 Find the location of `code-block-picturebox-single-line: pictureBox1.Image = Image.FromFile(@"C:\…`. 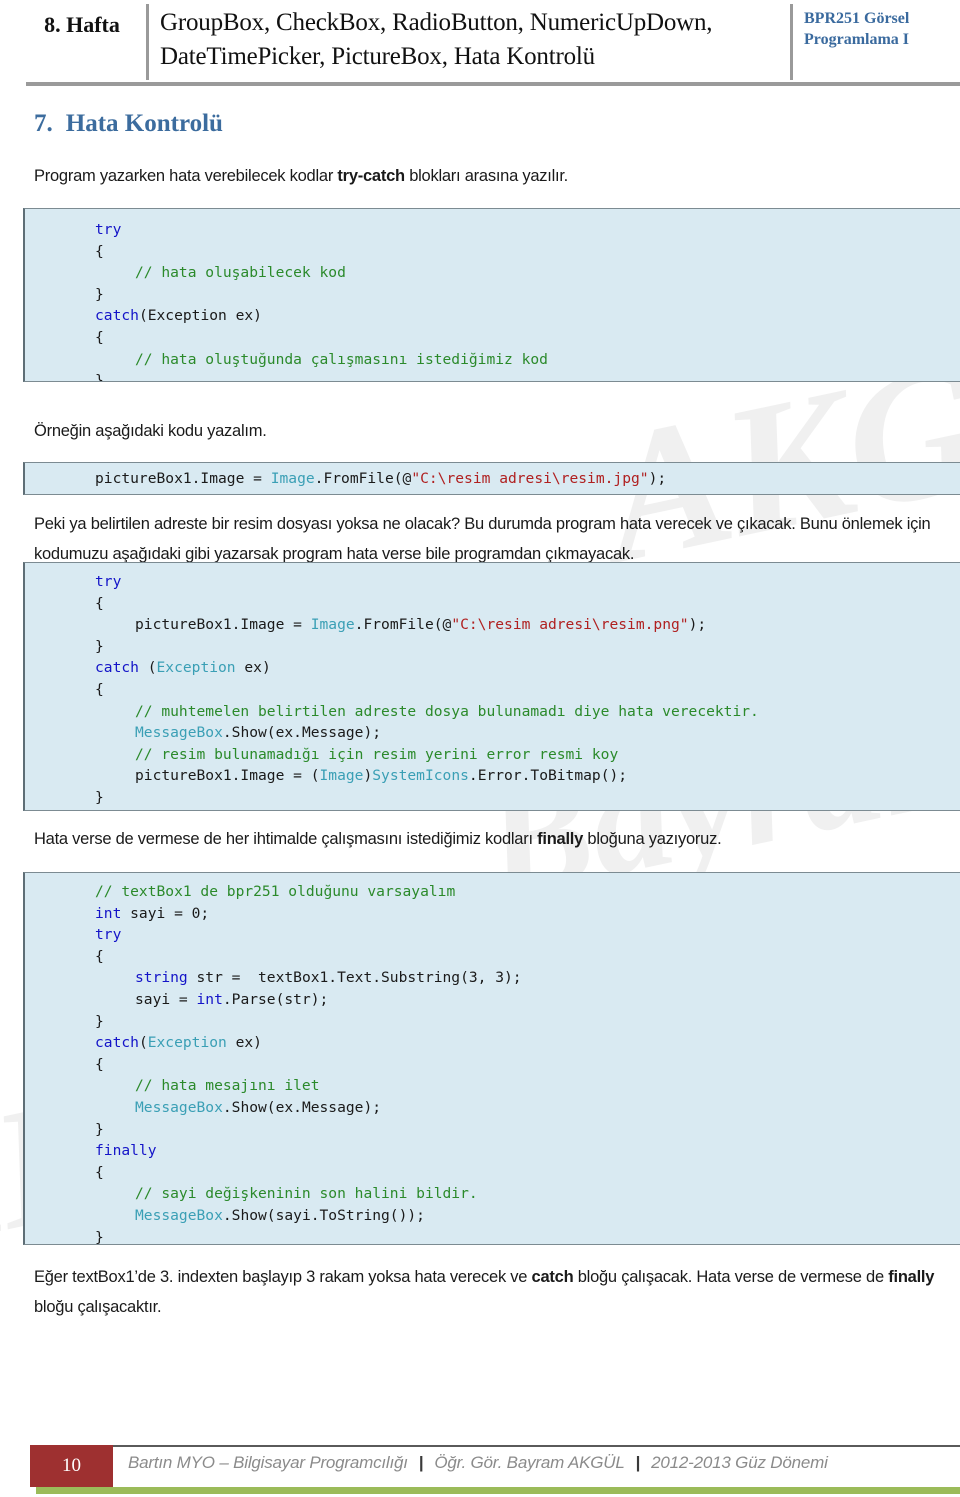

code-block-picturebox-single-line: pictureBox1.Image = Image.FromFile(@"C:\… is located at coordinates (491, 478).